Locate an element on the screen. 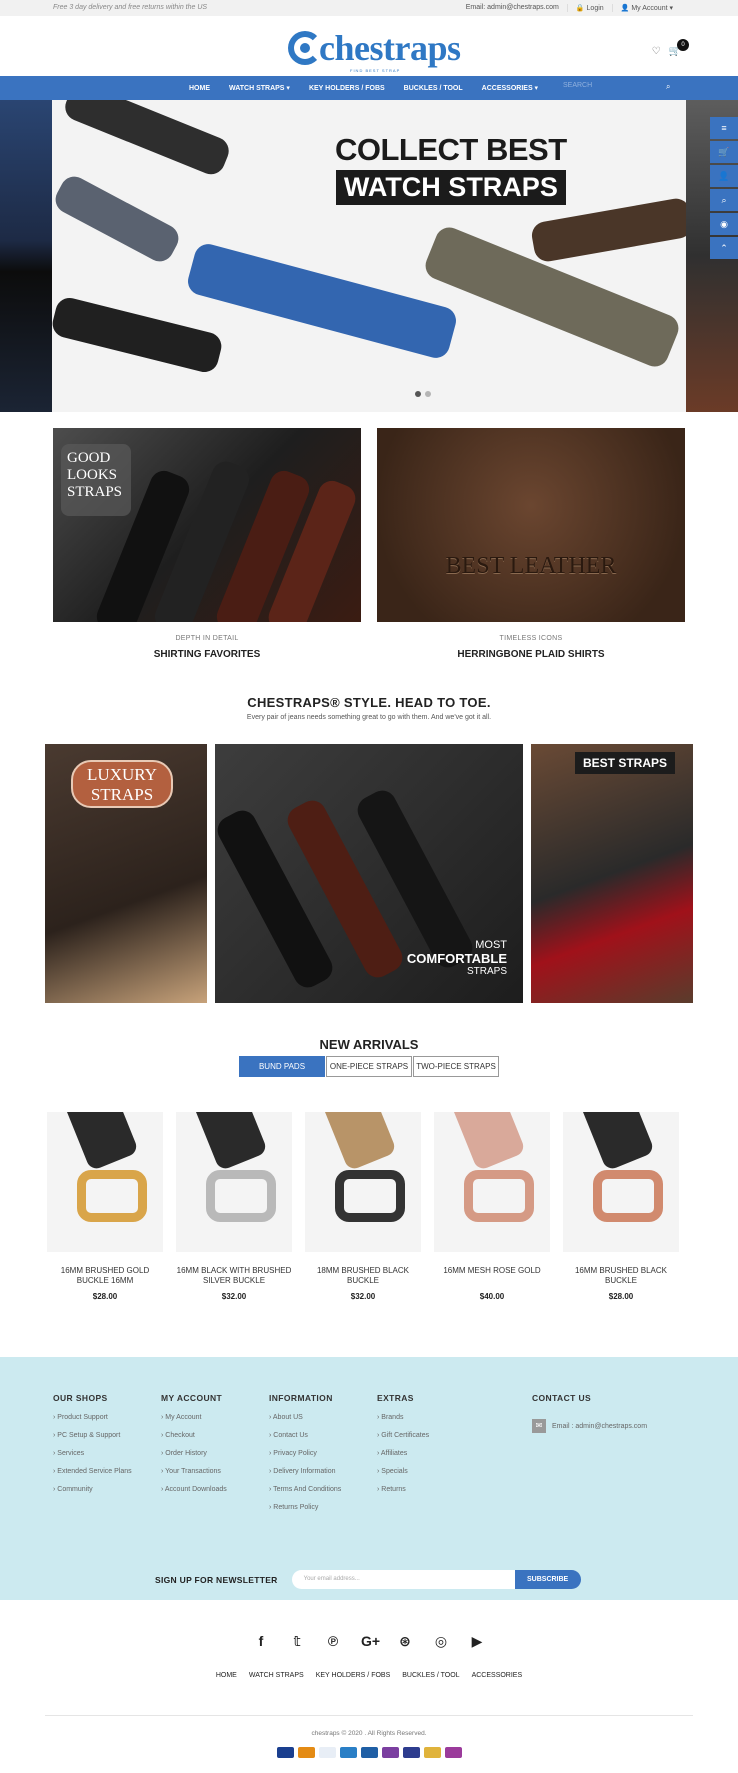 This screenshot has width=738, height=1773. footer-nav-key-holders: KEY HOLDERS / FOBS is located at coordinates (353, 1675).